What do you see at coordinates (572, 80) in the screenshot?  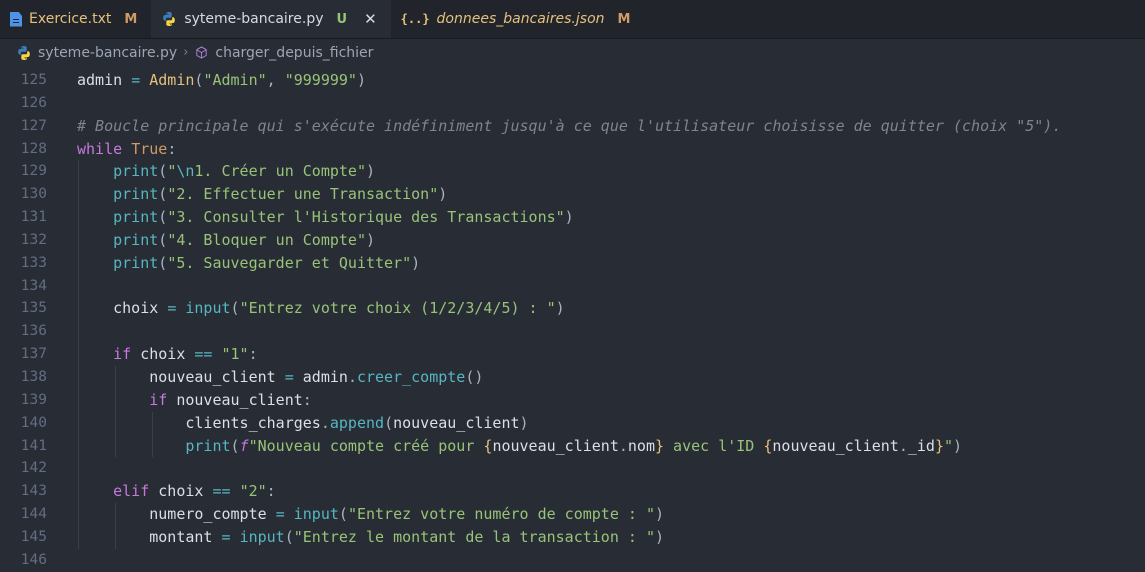 I see `code-line: 125 admin = Admin("Admin", "999999")` at bounding box center [572, 80].